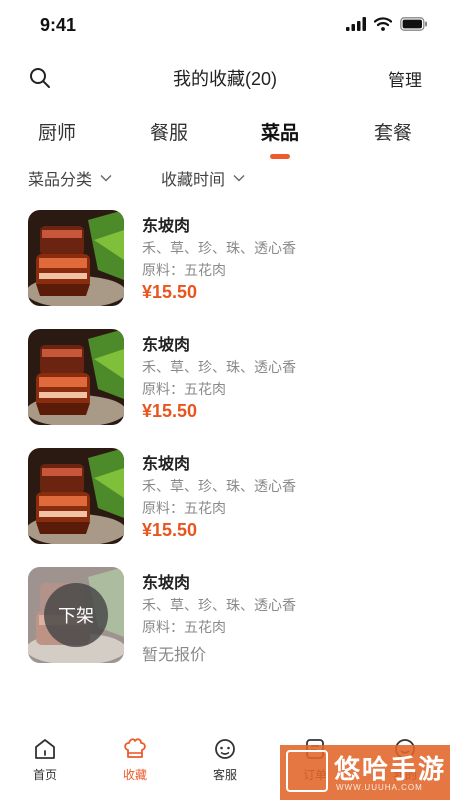 This screenshot has height=800, width=450. I want to click on tabbar-favorites: 收藏, so click(135, 759).